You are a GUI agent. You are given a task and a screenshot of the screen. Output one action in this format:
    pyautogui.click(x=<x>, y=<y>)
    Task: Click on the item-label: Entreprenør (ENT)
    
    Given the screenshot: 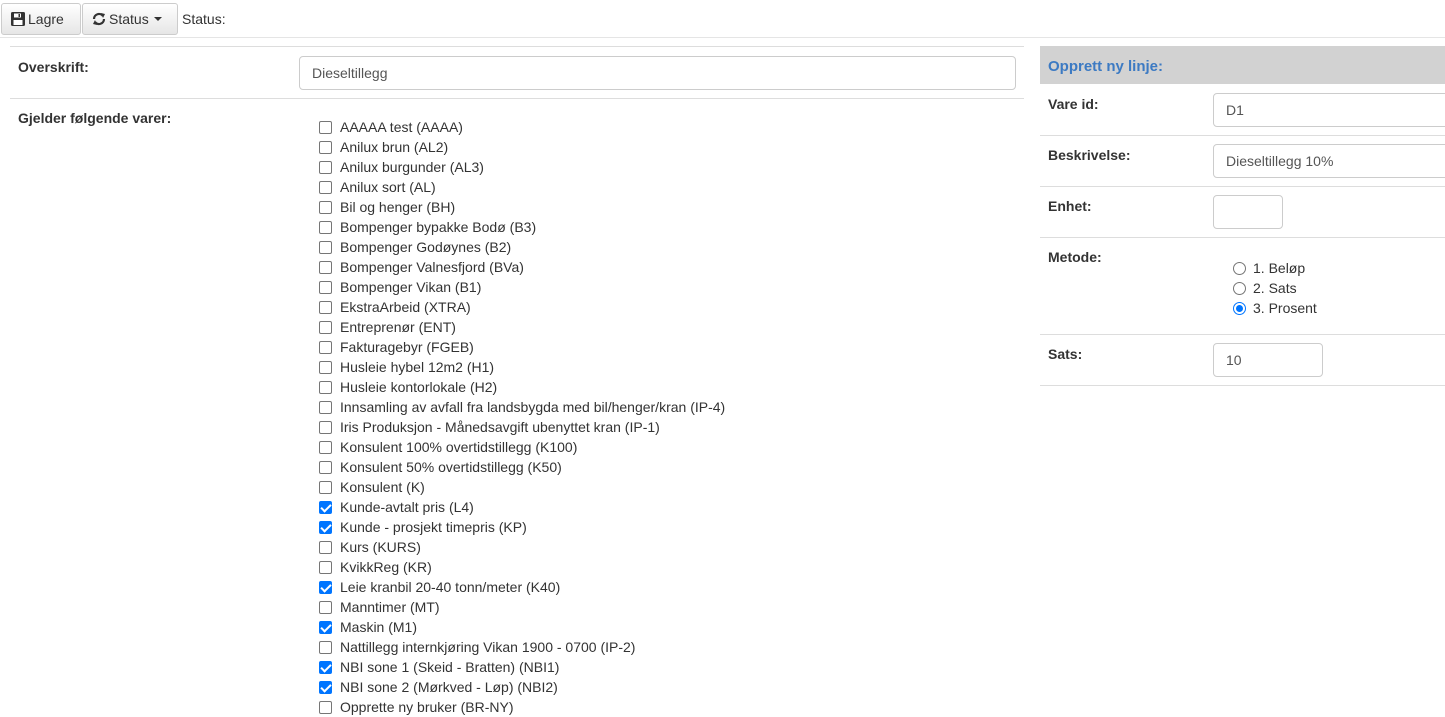 What is the action you would take?
    pyautogui.click(x=398, y=327)
    